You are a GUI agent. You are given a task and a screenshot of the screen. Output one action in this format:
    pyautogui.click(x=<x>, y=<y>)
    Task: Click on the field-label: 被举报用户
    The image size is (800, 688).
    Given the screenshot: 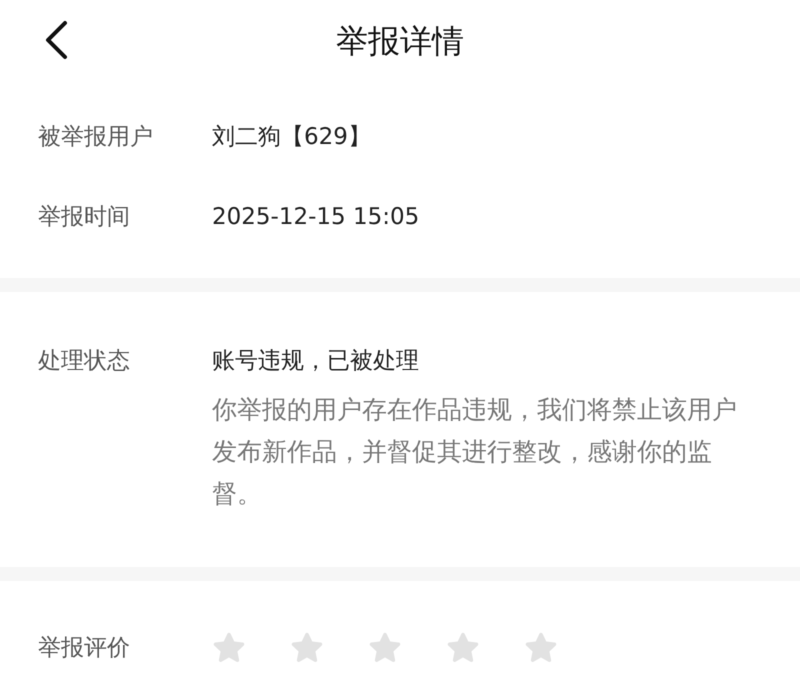 What is the action you would take?
    pyautogui.click(x=96, y=137)
    